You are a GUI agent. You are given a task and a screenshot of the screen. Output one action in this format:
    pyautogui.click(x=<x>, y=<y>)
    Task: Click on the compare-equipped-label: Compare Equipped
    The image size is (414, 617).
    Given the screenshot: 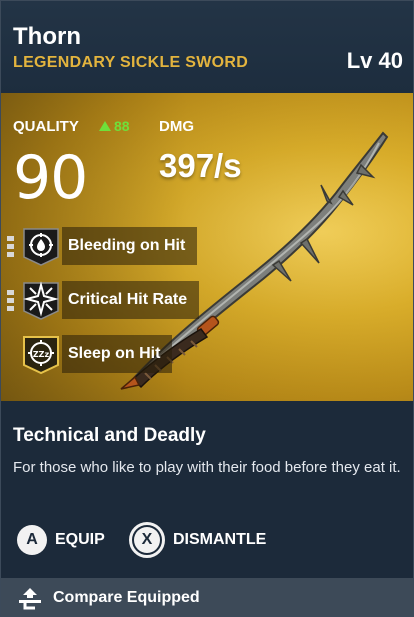 What is the action you would take?
    pyautogui.click(x=126, y=597)
    